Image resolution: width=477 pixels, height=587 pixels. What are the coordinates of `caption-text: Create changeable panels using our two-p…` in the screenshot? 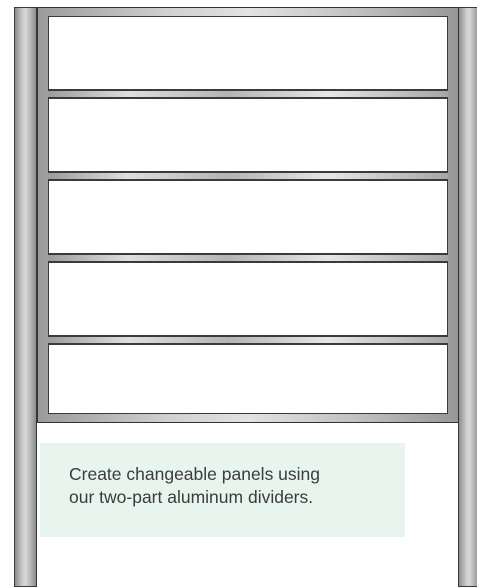 It's located at (195, 485).